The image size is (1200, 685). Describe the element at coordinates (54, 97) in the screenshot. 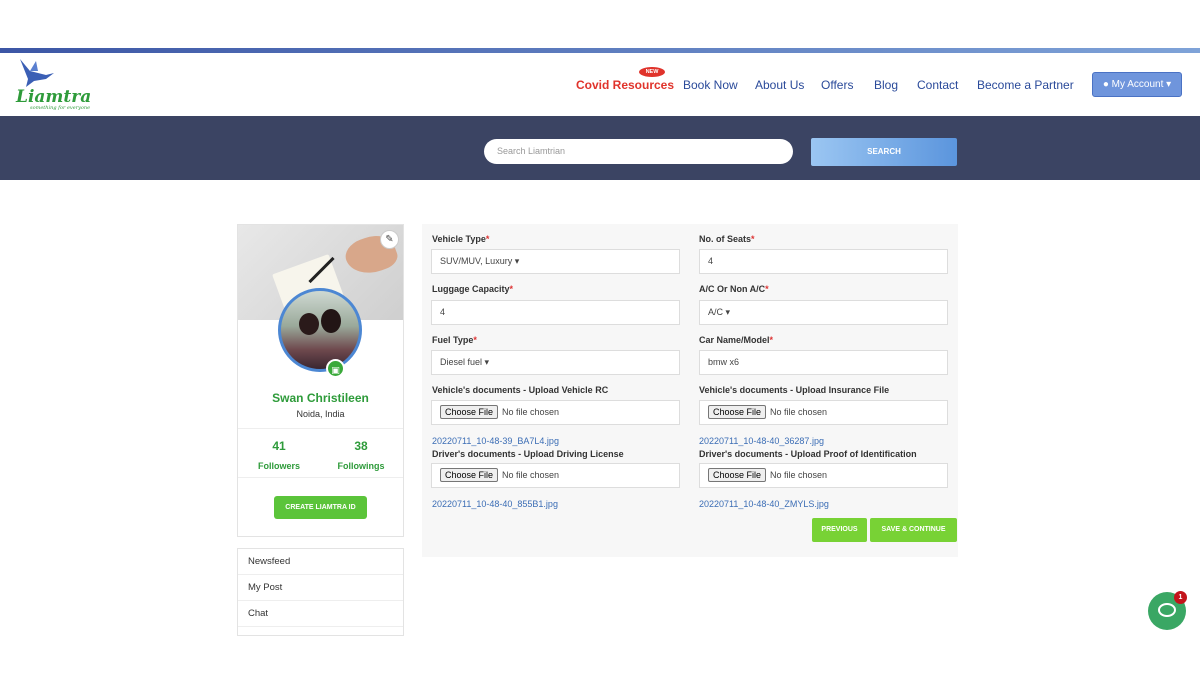

I see `logo-wordmark: Liamtra` at that location.